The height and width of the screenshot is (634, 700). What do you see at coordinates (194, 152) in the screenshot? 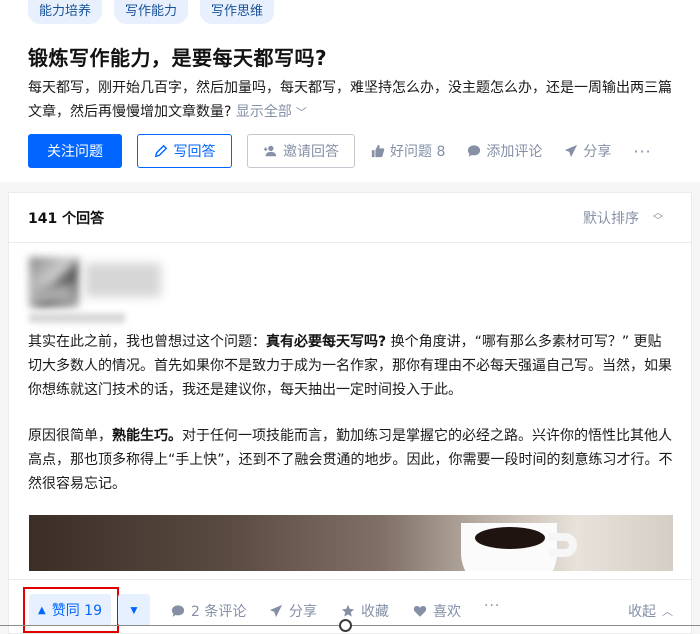
I see `write-answer-label: 写回答` at bounding box center [194, 152].